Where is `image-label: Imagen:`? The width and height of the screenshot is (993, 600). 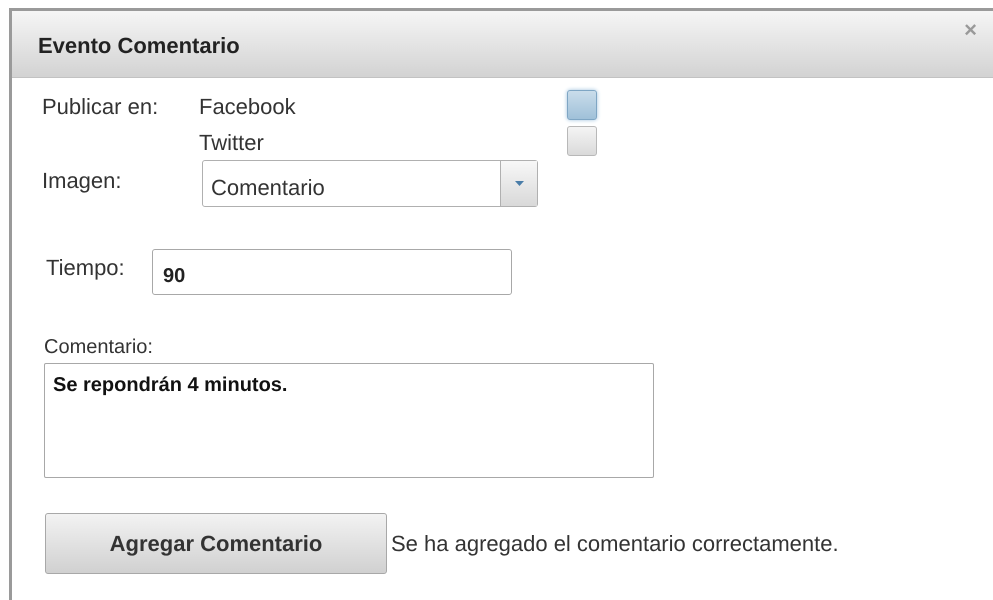
image-label: Imagen: is located at coordinates (82, 181).